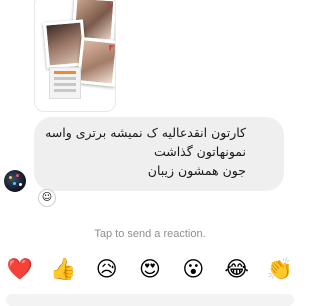  What do you see at coordinates (145, 132) in the screenshot?
I see `message-line: کارتون انقدعالیه ک نمیشه برتری واسه` at bounding box center [145, 132].